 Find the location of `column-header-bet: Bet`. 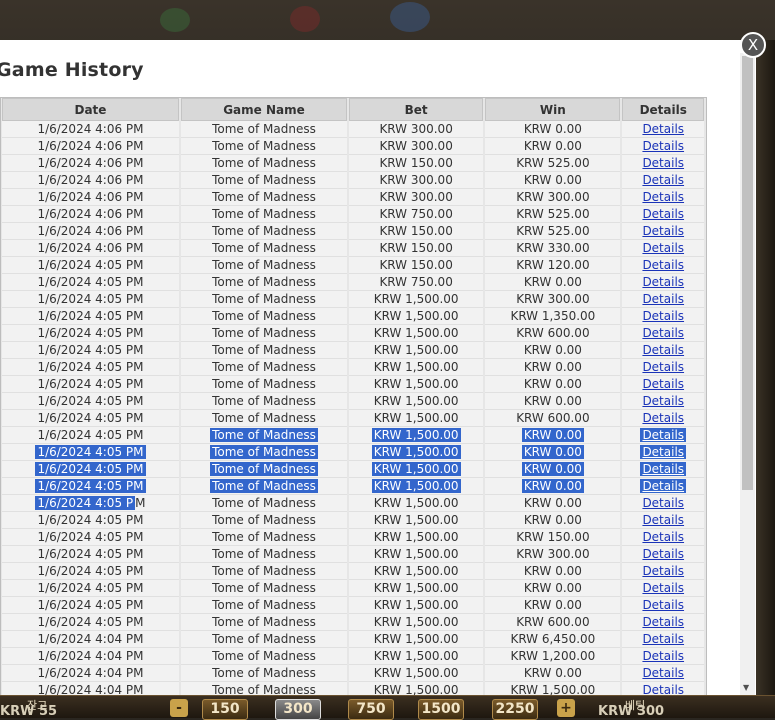

column-header-bet: Bet is located at coordinates (416, 109).